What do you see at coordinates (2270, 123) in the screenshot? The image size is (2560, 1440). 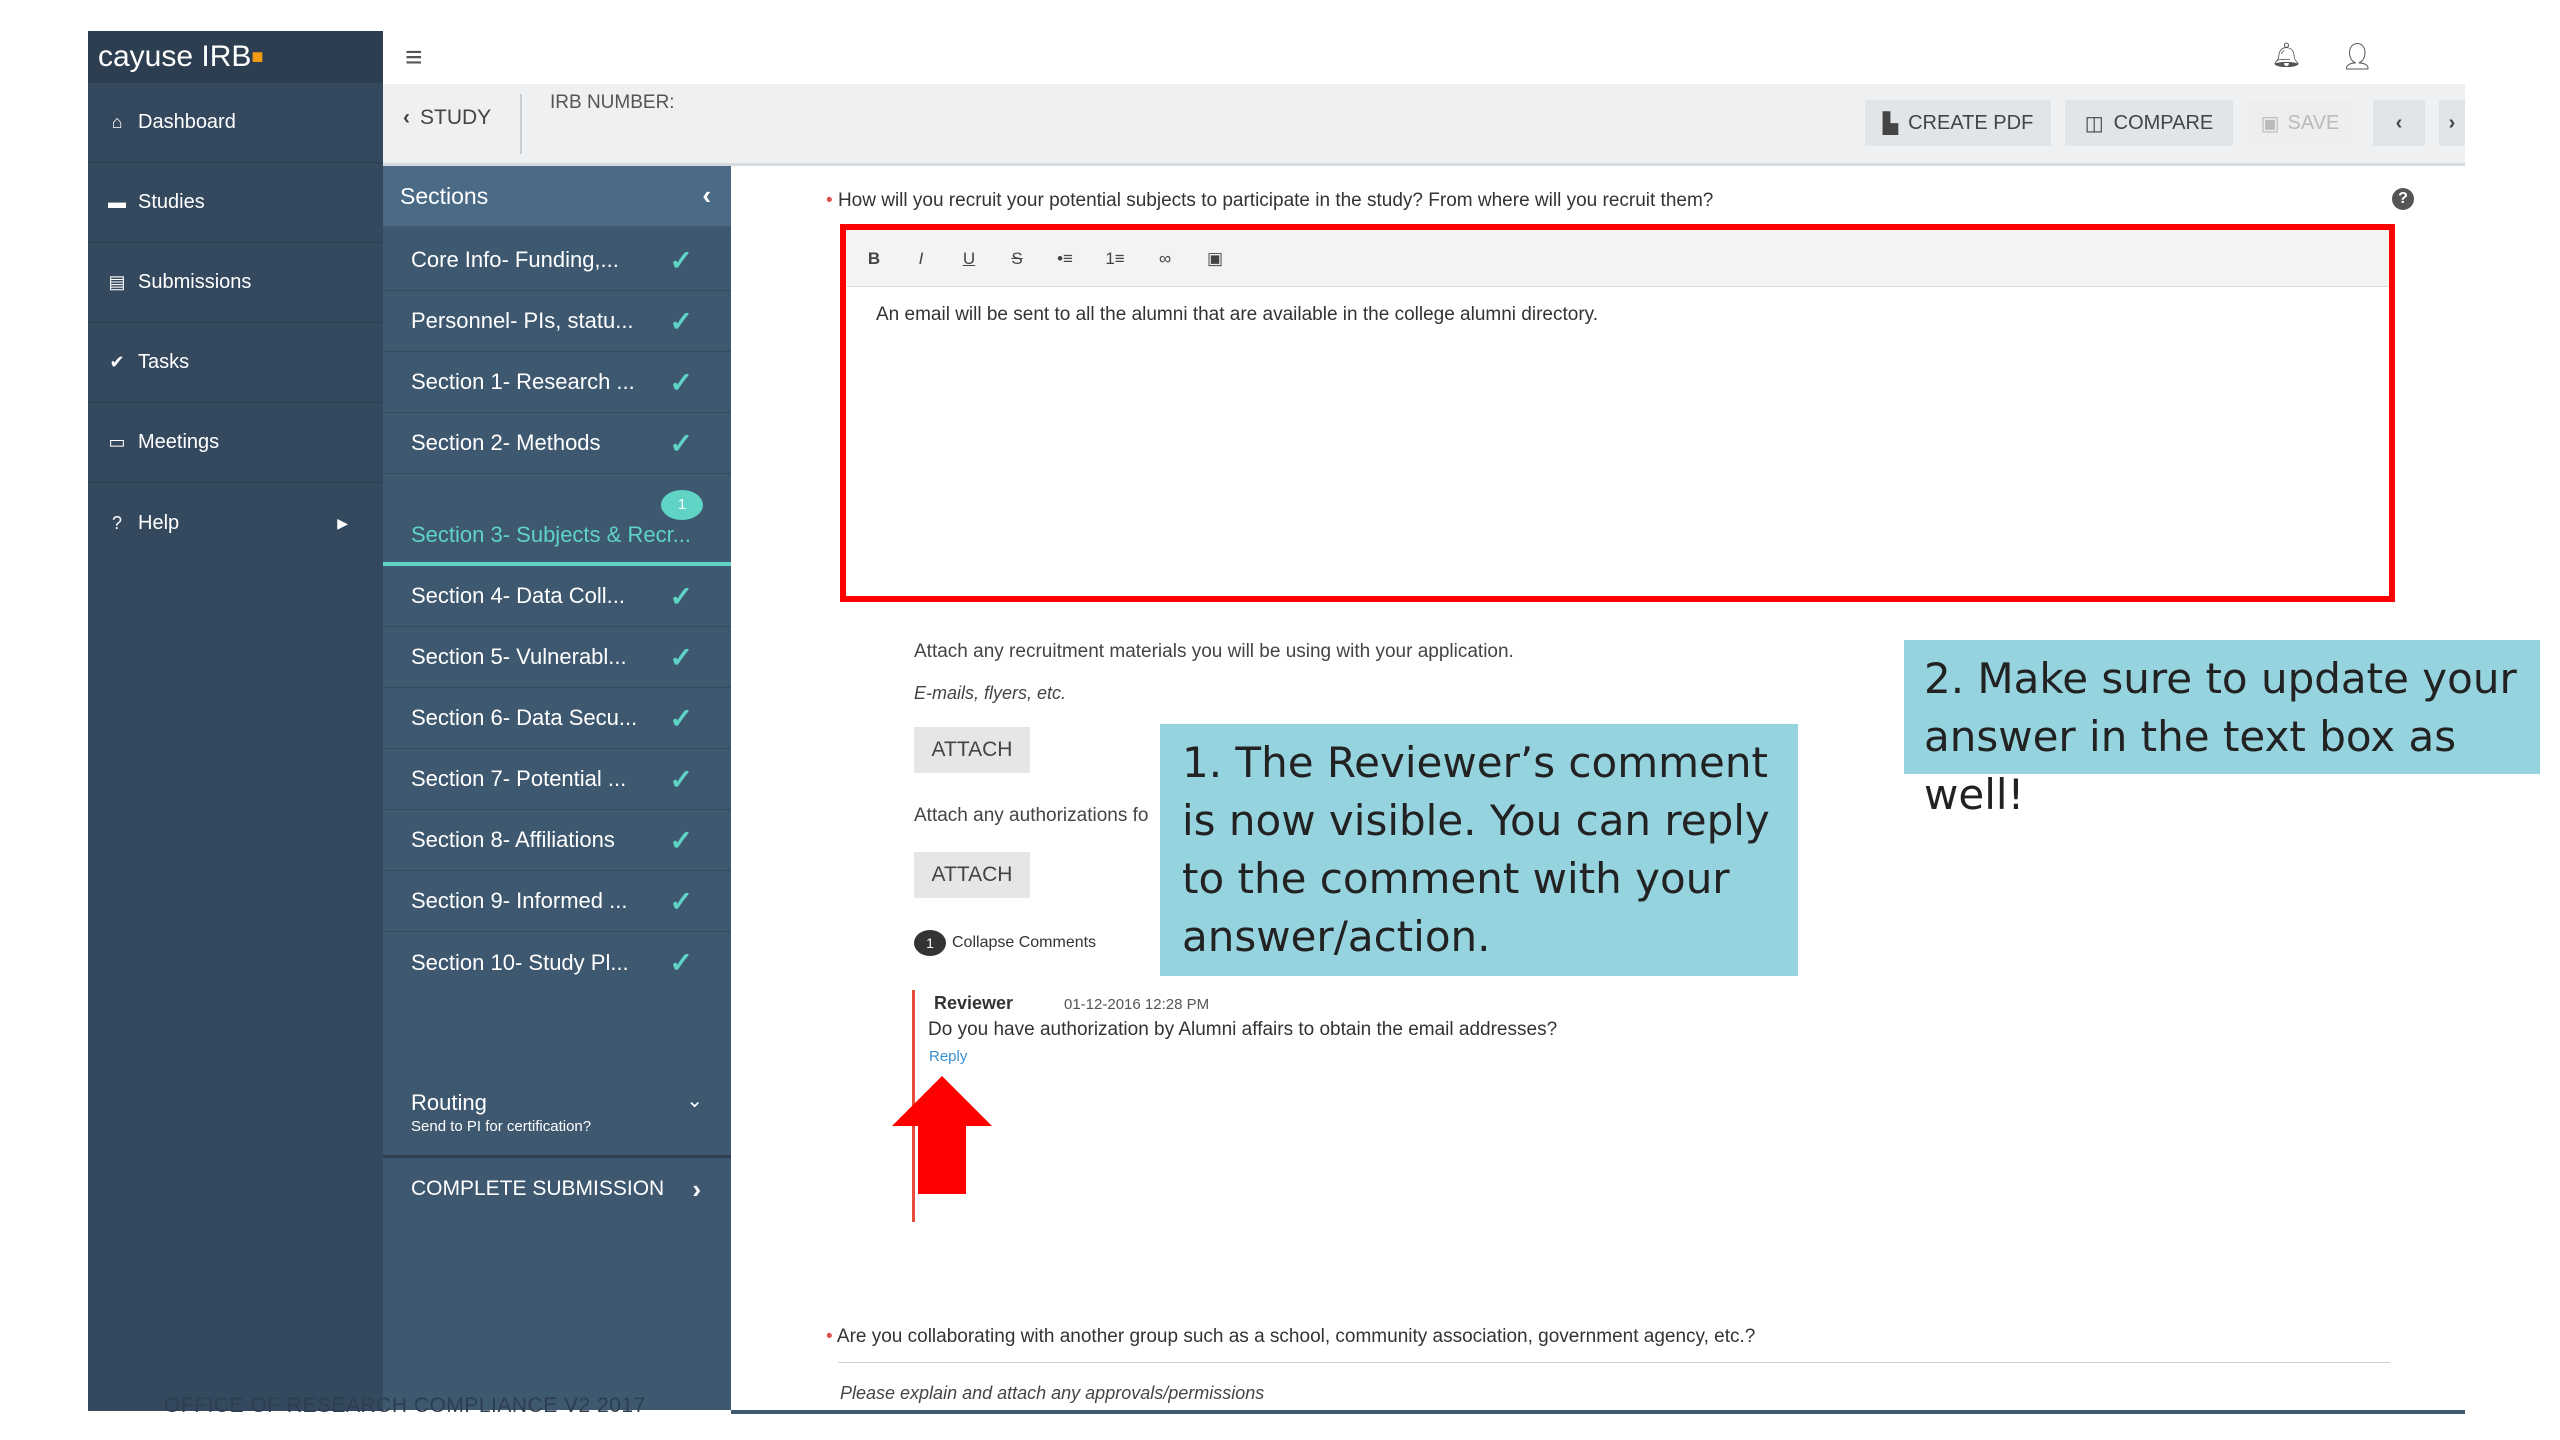 I see `save-icon: ▣` at bounding box center [2270, 123].